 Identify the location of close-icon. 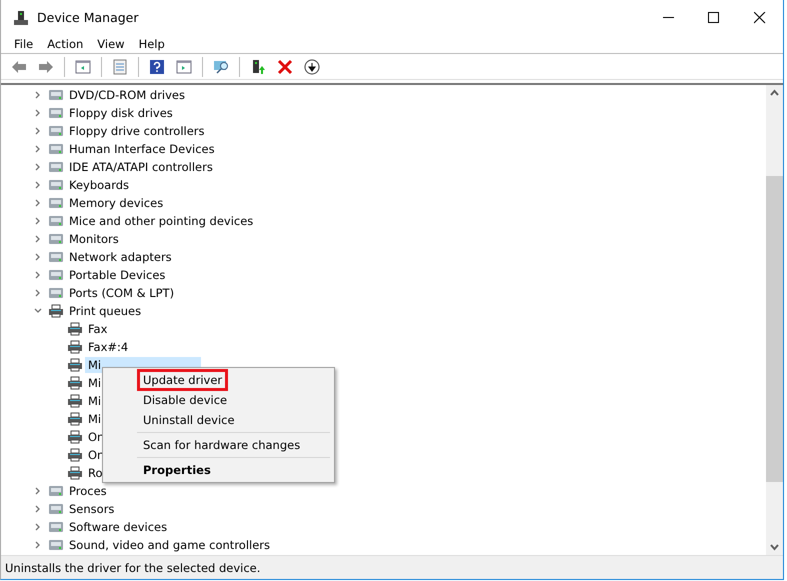
(760, 18).